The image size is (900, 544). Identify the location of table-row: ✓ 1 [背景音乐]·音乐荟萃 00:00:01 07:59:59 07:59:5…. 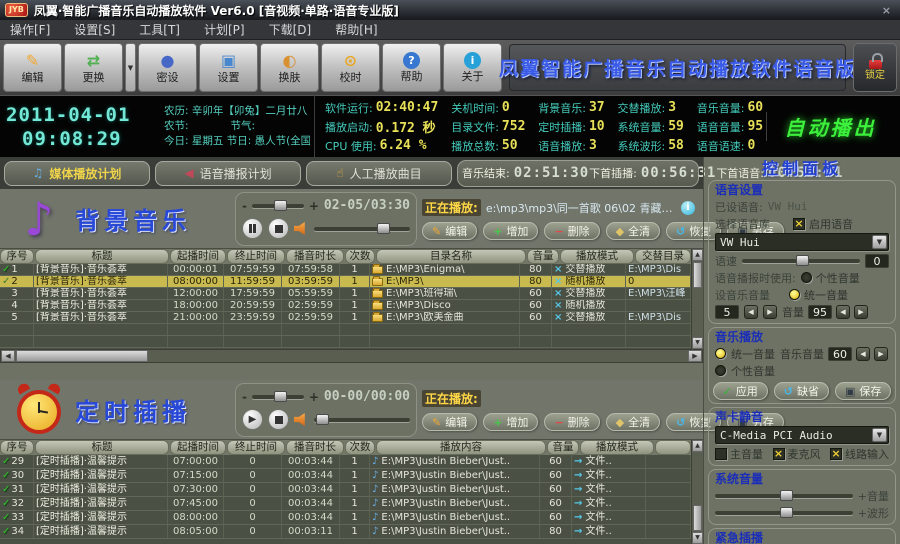
(345, 270).